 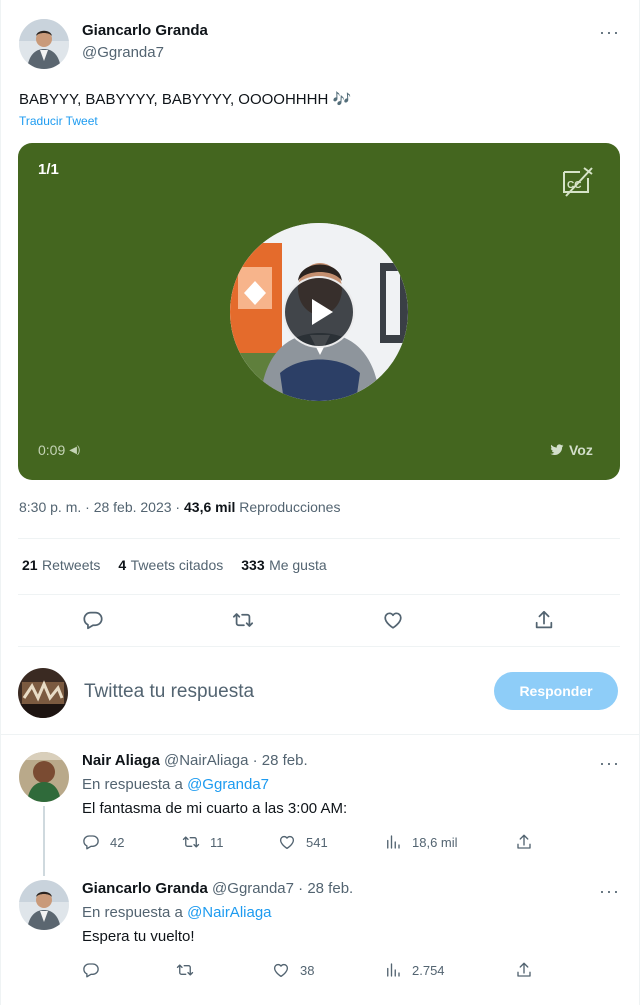 I want to click on reply-retweet-button: 11, so click(x=203, y=842).